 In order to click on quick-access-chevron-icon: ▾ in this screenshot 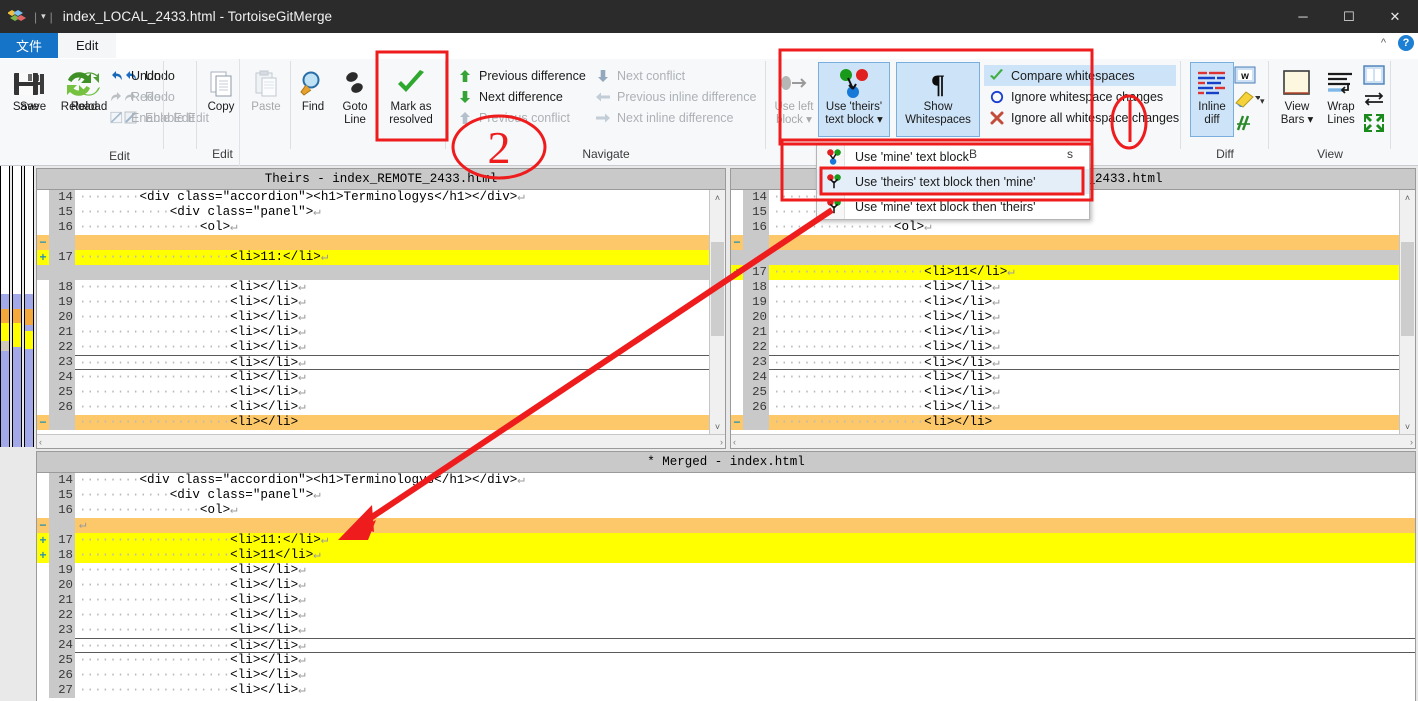, I will do `click(43, 16)`.